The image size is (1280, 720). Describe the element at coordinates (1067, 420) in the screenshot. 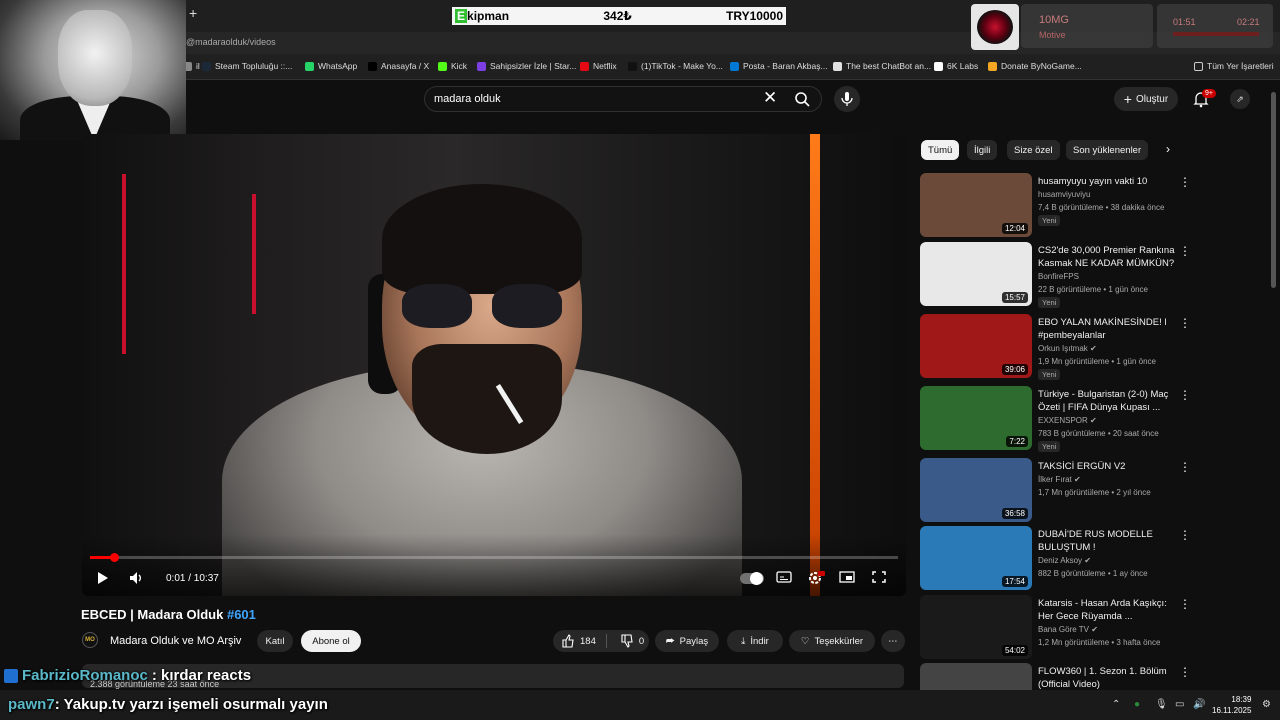

I see `video-channel: EXXENSPOR ✔` at that location.